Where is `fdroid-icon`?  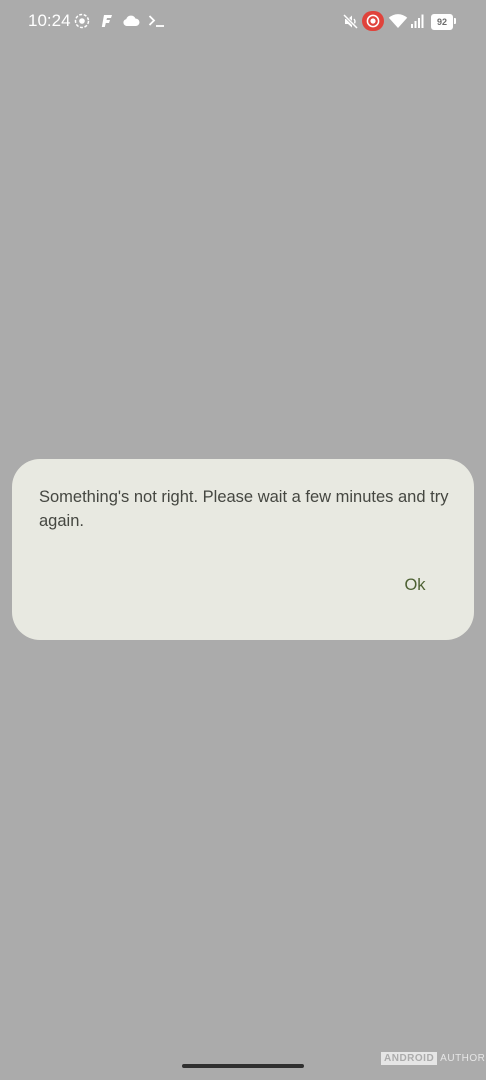 fdroid-icon is located at coordinates (107, 21).